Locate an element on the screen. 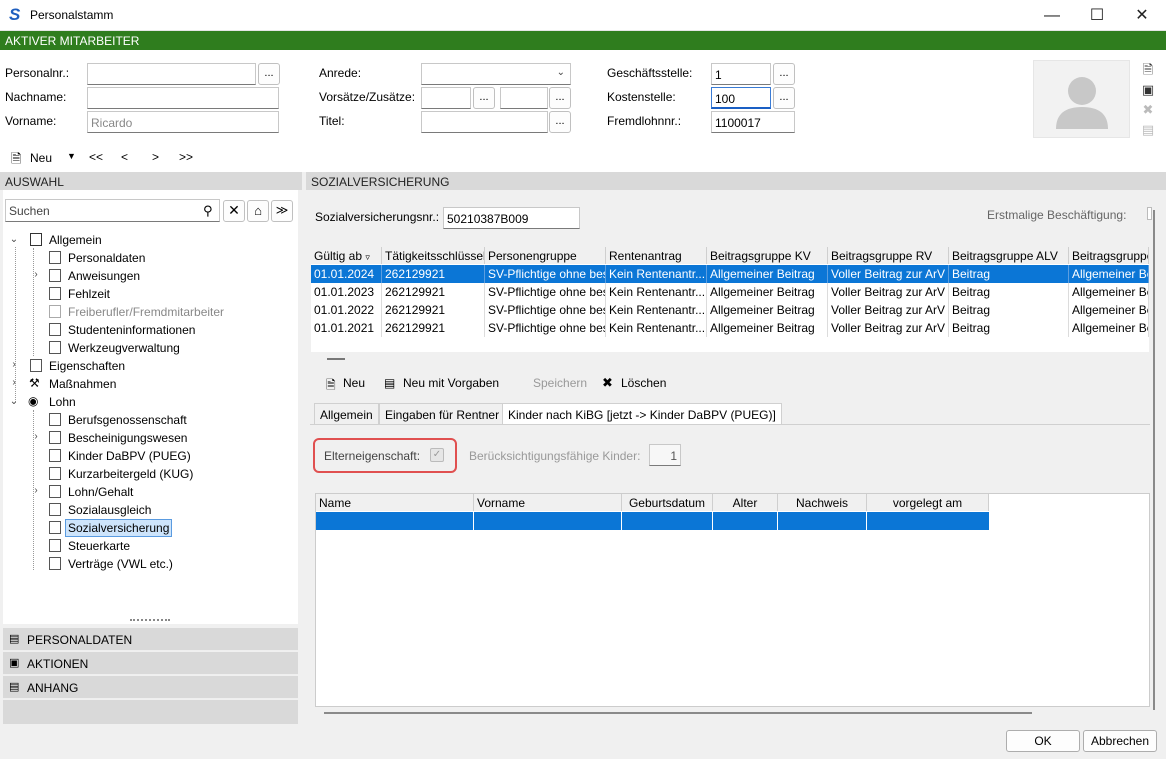  elterneigenschaft-checkbox: ✓ is located at coordinates (437, 455).